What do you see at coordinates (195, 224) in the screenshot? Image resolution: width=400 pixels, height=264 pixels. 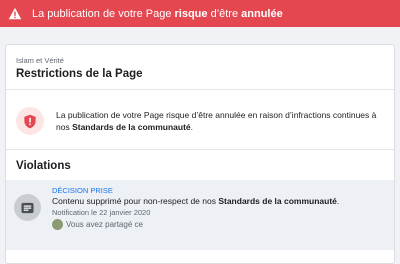 I see `shared-content-row: Vous avez partagé ce` at bounding box center [195, 224].